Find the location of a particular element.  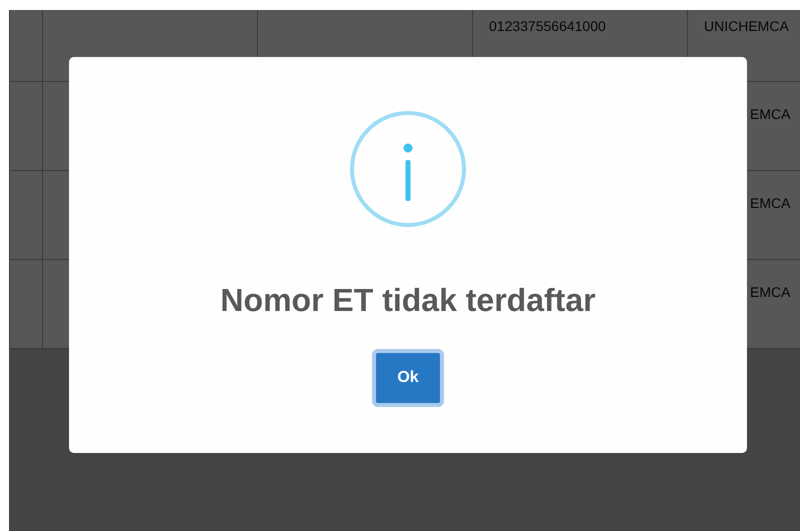

dialog-title: Nomor ET tidak terdaftar is located at coordinates (408, 300).